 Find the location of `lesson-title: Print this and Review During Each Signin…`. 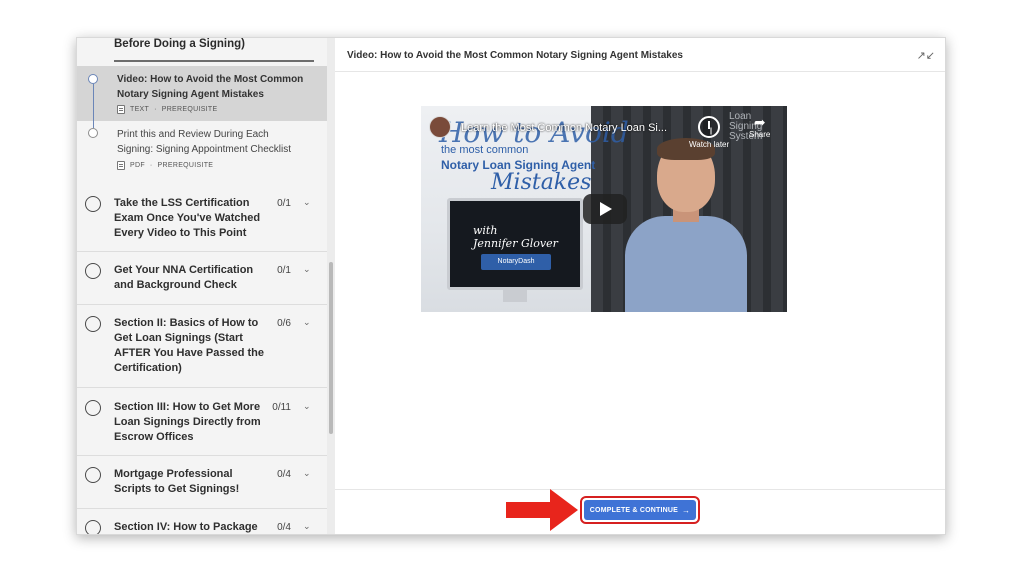

lesson-title: Print this and Review During Each Signin… is located at coordinates (204, 142).